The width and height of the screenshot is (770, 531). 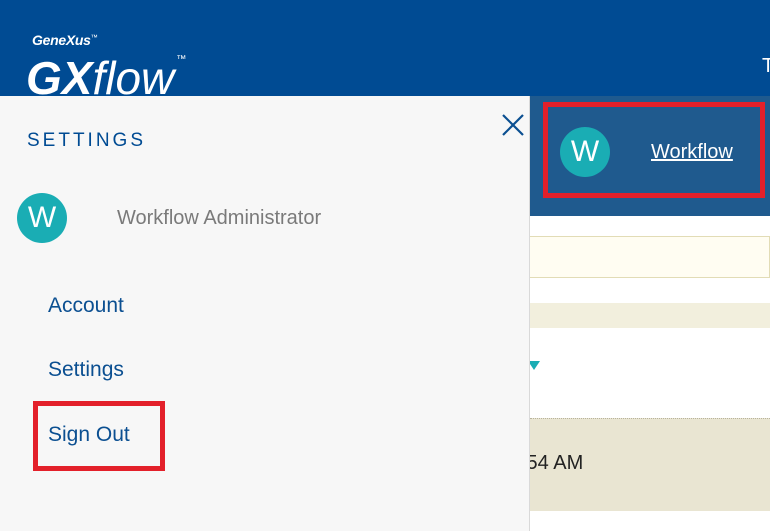 What do you see at coordinates (99, 436) in the screenshot?
I see `sign-out-highlight` at bounding box center [99, 436].